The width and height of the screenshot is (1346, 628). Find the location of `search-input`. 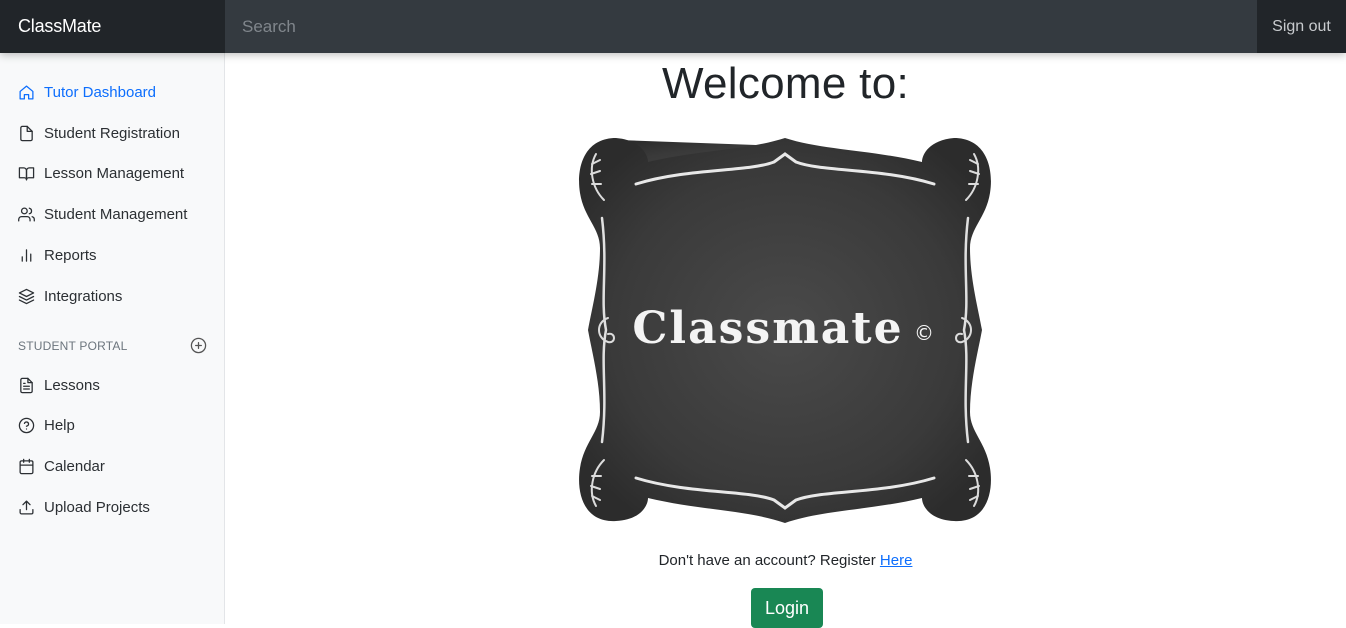

search-input is located at coordinates (741, 26).